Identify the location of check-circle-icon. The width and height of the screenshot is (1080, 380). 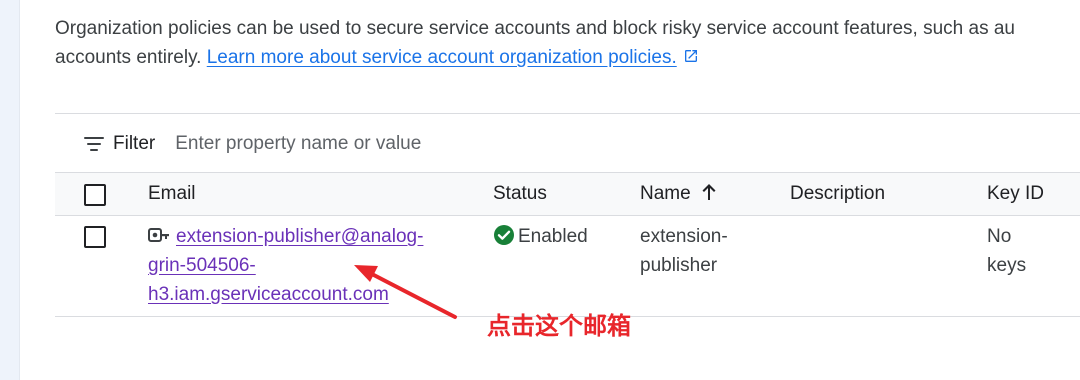
(504, 234).